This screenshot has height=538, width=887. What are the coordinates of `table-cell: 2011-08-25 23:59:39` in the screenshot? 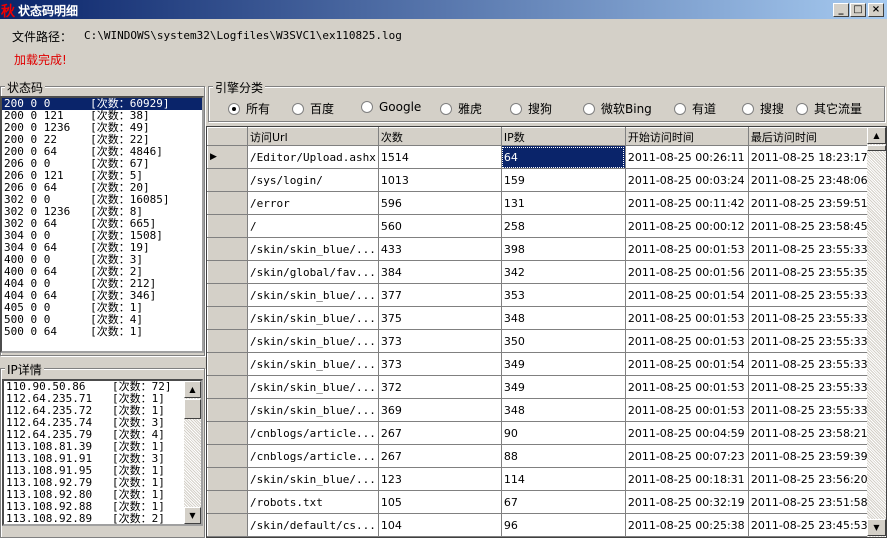 It's located at (811, 456).